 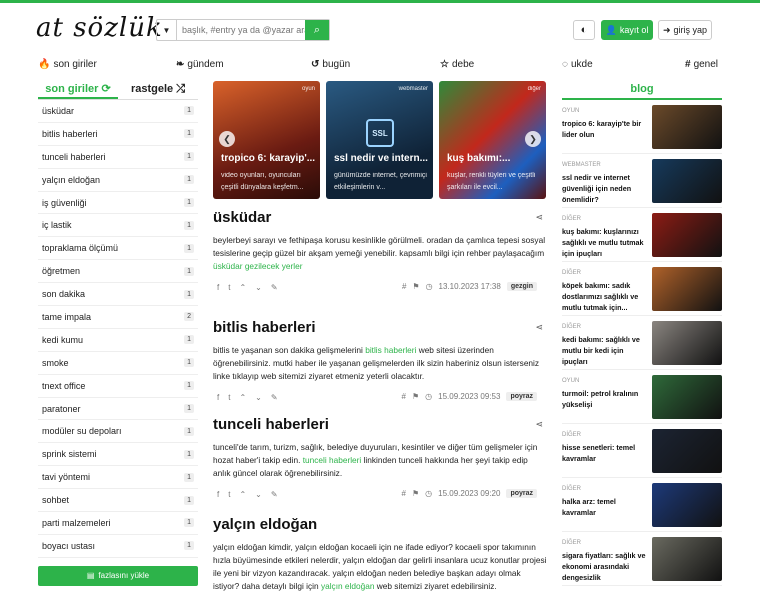 I want to click on blog-item: DİĞER halka arz: temel kavramlar, so click(x=642, y=505).